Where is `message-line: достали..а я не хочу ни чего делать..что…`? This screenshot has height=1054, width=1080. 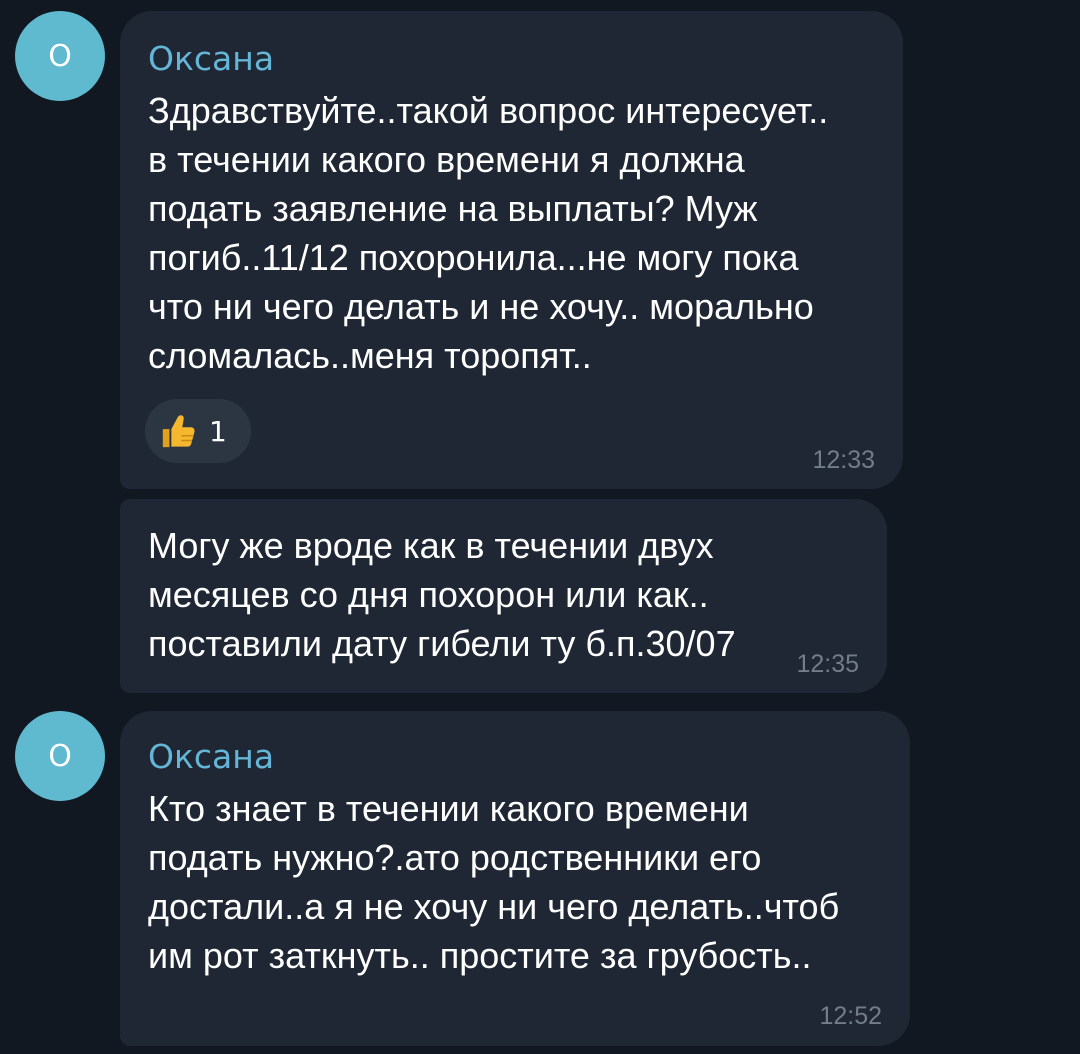 message-line: достали..а я не хочу ни чего делать..что… is located at coordinates (494, 906).